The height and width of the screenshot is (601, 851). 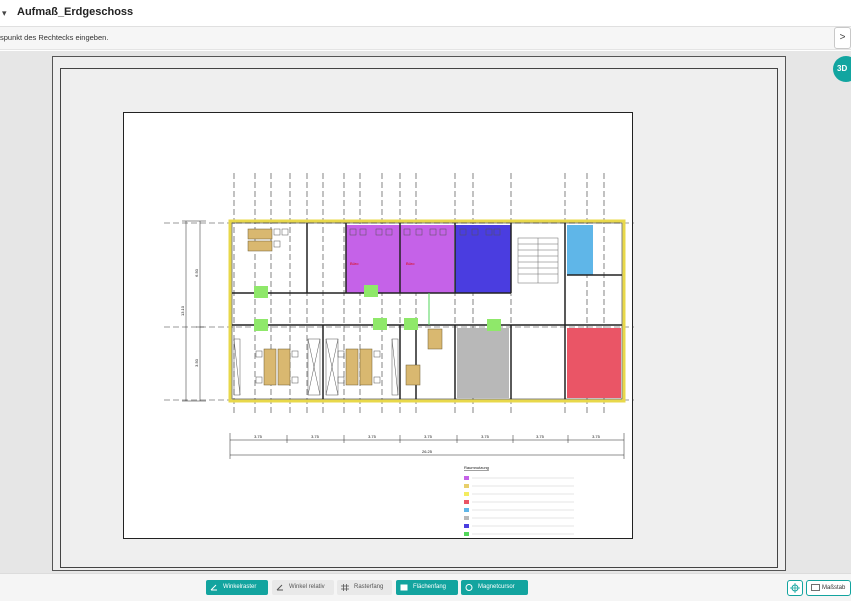 I want to click on stair, so click(x=538, y=260).